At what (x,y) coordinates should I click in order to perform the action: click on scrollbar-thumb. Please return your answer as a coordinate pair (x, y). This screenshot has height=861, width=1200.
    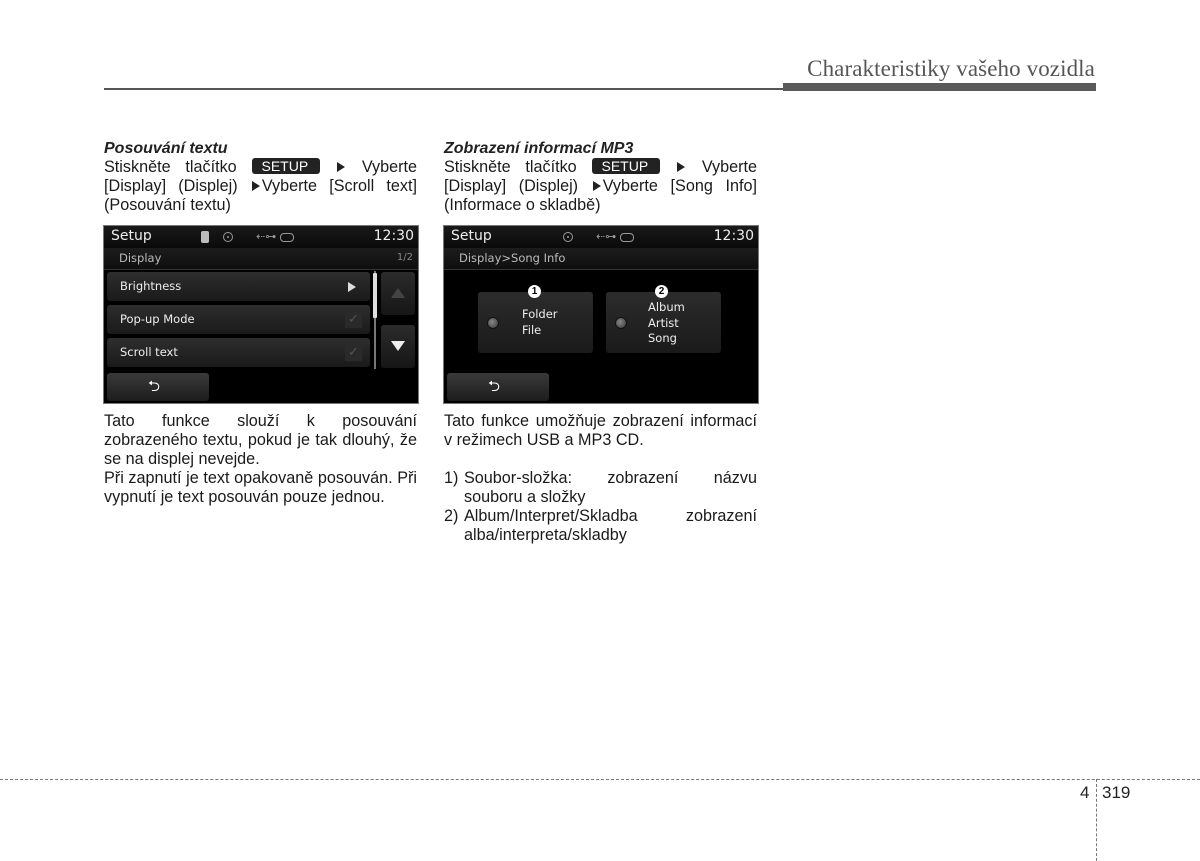
    Looking at the image, I should click on (375, 295).